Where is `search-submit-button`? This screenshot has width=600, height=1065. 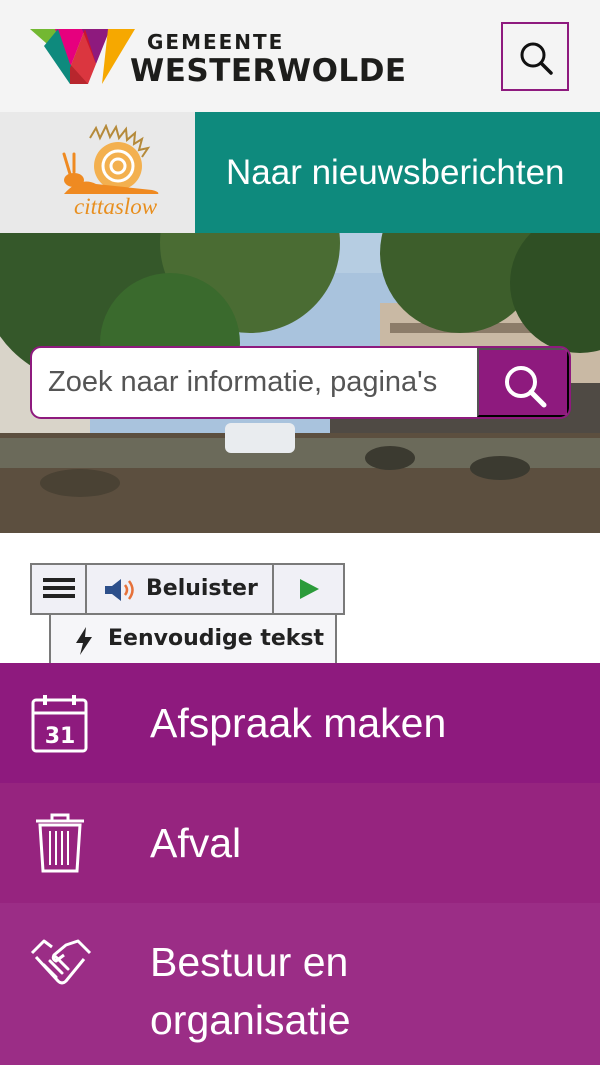 search-submit-button is located at coordinates (523, 382).